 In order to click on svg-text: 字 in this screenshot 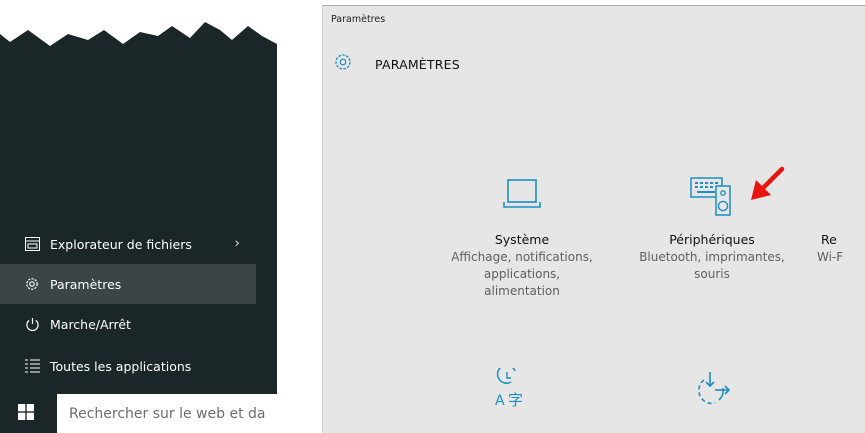, I will do `click(515, 399)`.